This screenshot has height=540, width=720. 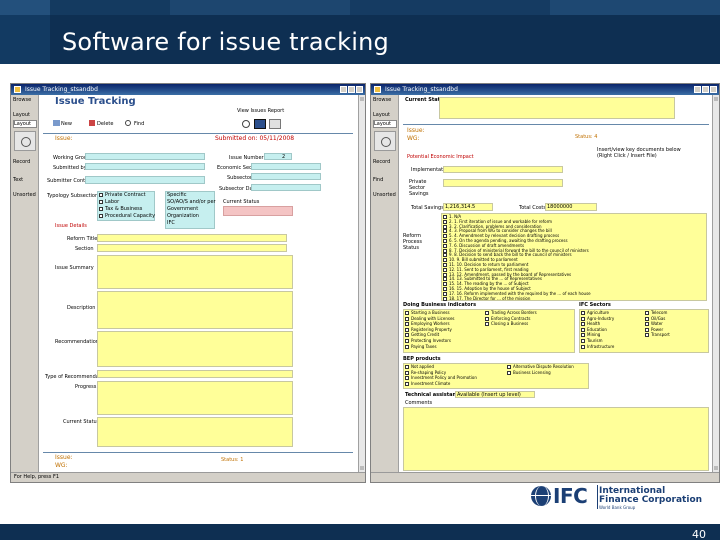 I want to click on recommendation-field, so click(x=195, y=349).